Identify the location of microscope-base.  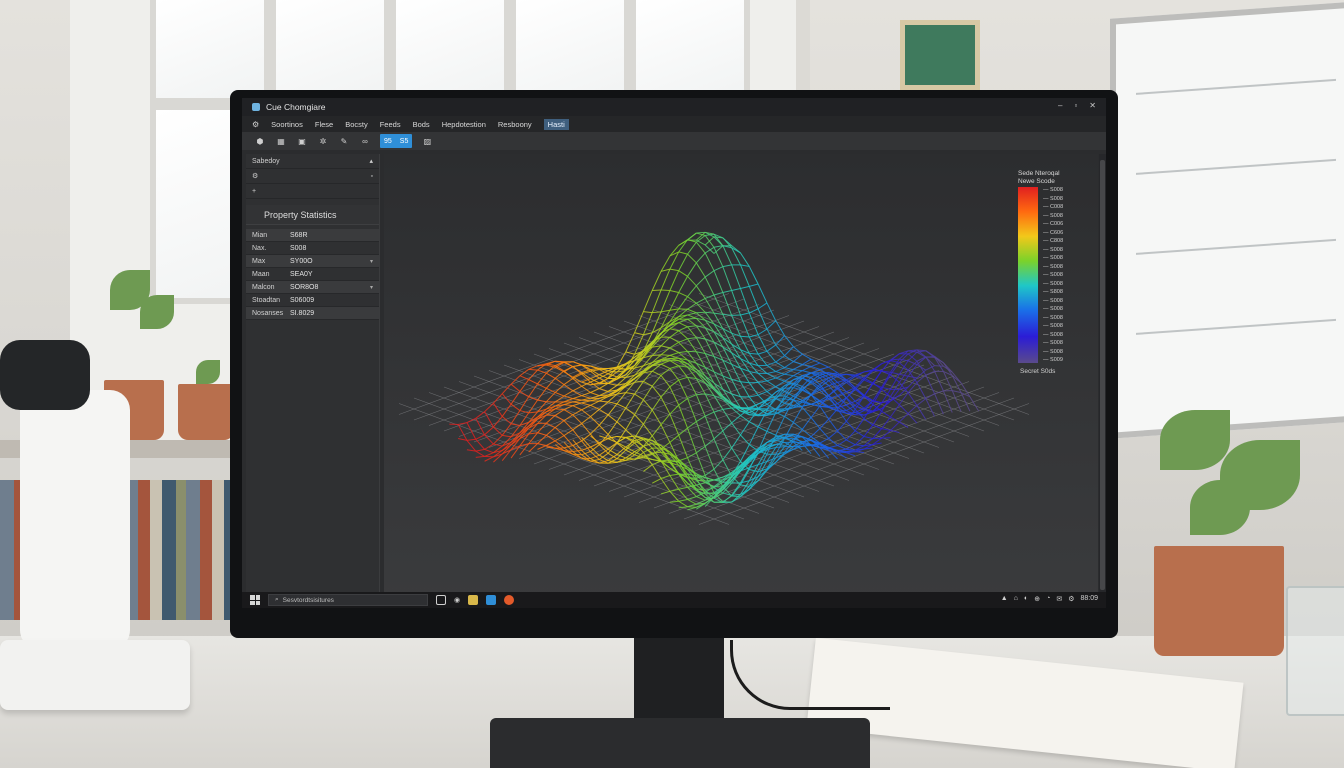
(95, 675).